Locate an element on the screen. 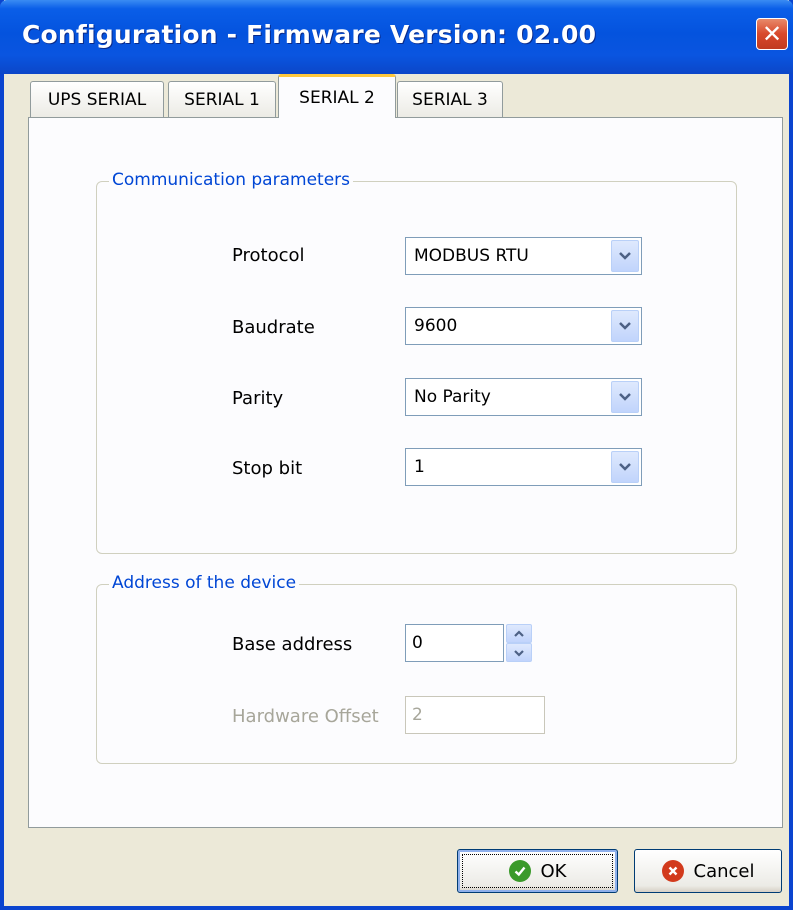  protocol-label: Protocol is located at coordinates (268, 255).